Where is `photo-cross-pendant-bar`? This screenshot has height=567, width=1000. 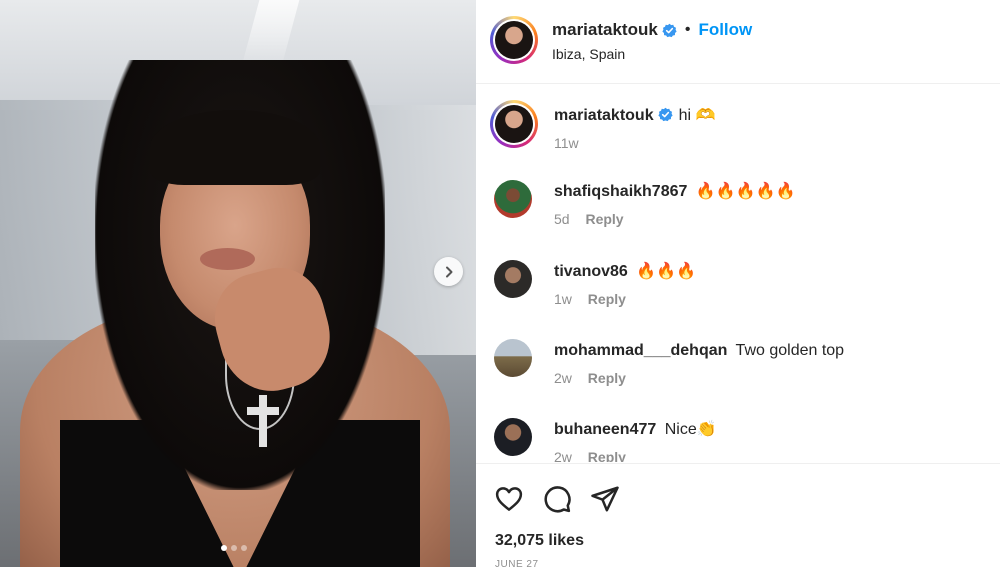
photo-cross-pendant-bar is located at coordinates (263, 411).